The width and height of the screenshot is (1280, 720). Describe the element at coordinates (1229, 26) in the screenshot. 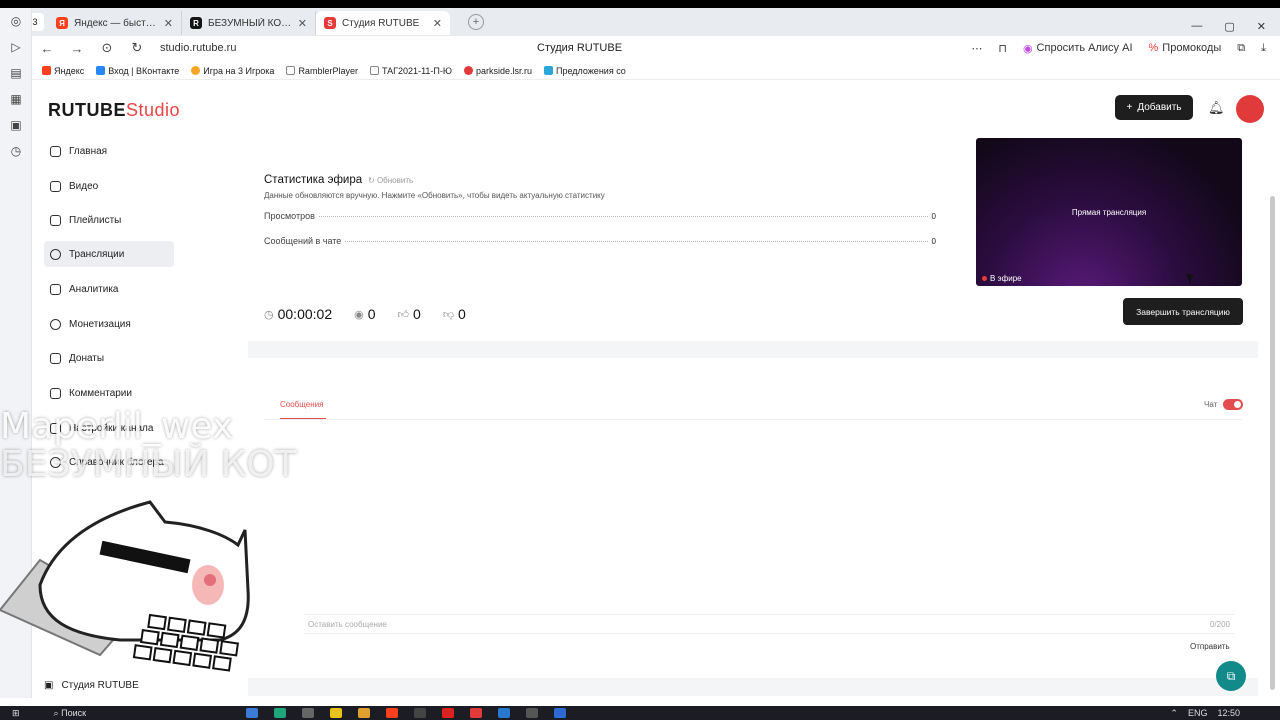

I see `maximize-icon: ▢` at that location.